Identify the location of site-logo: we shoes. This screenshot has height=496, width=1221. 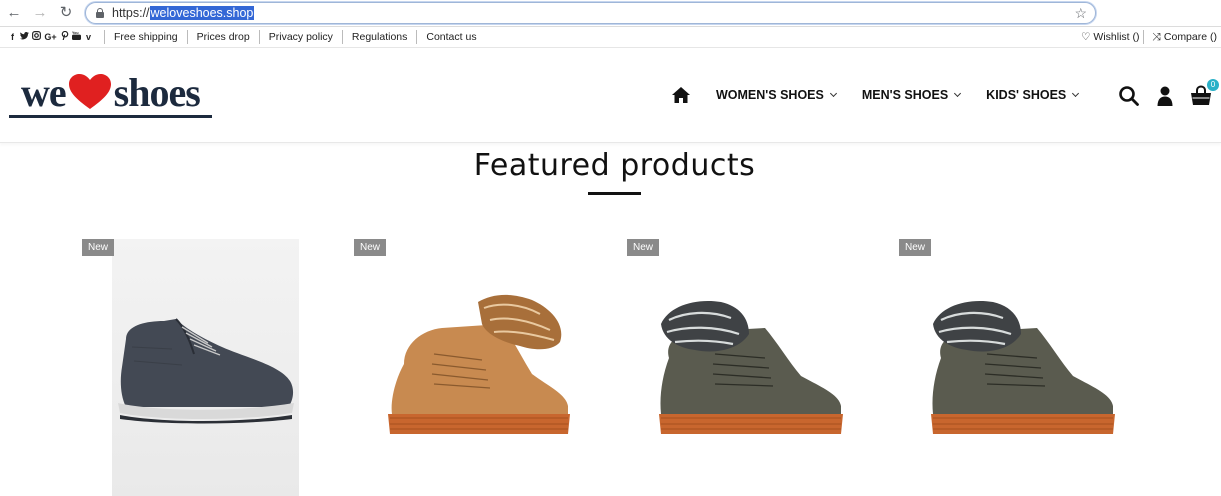
(110, 95).